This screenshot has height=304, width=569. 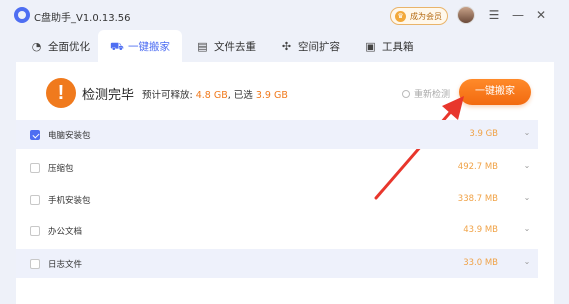 What do you see at coordinates (477, 199) in the screenshot?
I see `item-size: 338.7 MB` at bounding box center [477, 199].